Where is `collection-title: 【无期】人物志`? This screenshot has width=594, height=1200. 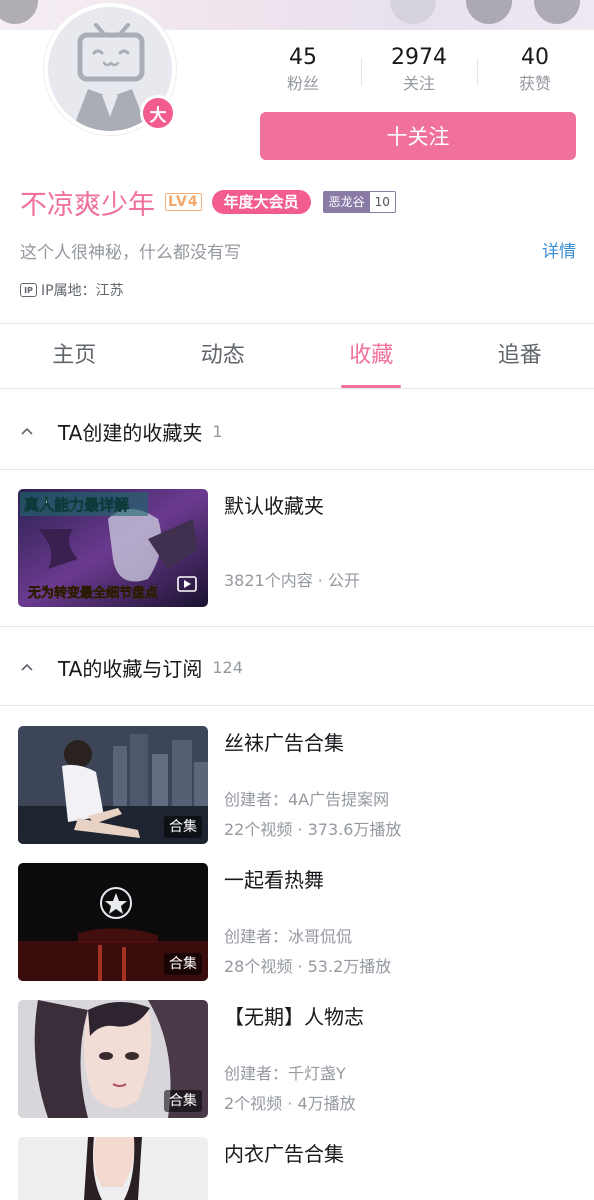 collection-title: 【无期】人物志 is located at coordinates (294, 1017).